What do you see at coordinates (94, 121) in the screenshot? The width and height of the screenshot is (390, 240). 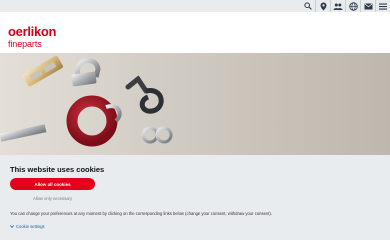 I see `red-rubber-ring` at bounding box center [94, 121].